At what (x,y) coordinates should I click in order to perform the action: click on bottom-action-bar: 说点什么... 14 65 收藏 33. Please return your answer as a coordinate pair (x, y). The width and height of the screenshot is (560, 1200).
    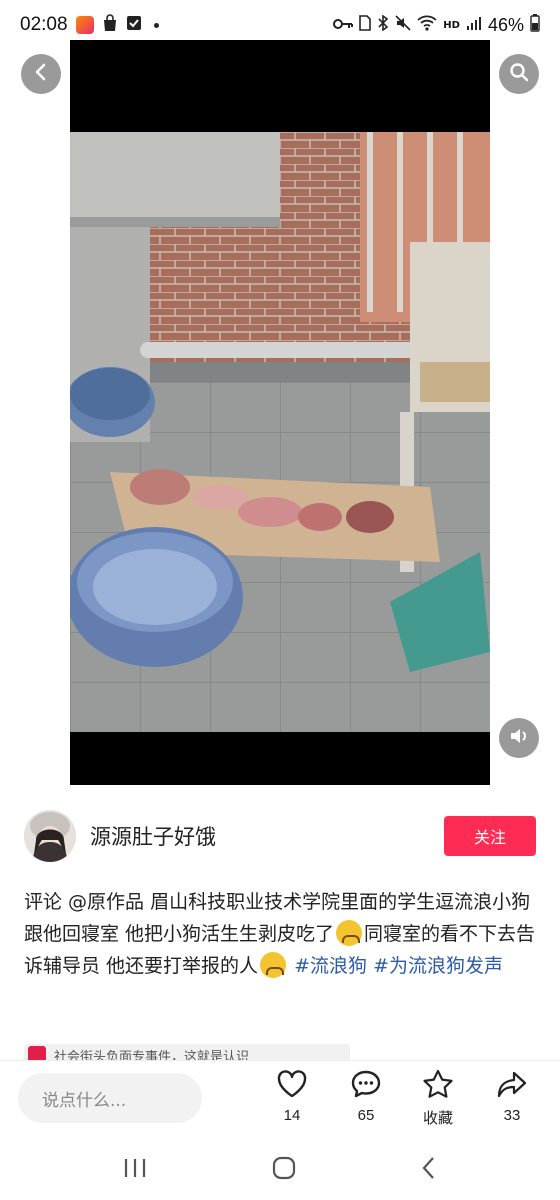
    Looking at the image, I should click on (280, 1100).